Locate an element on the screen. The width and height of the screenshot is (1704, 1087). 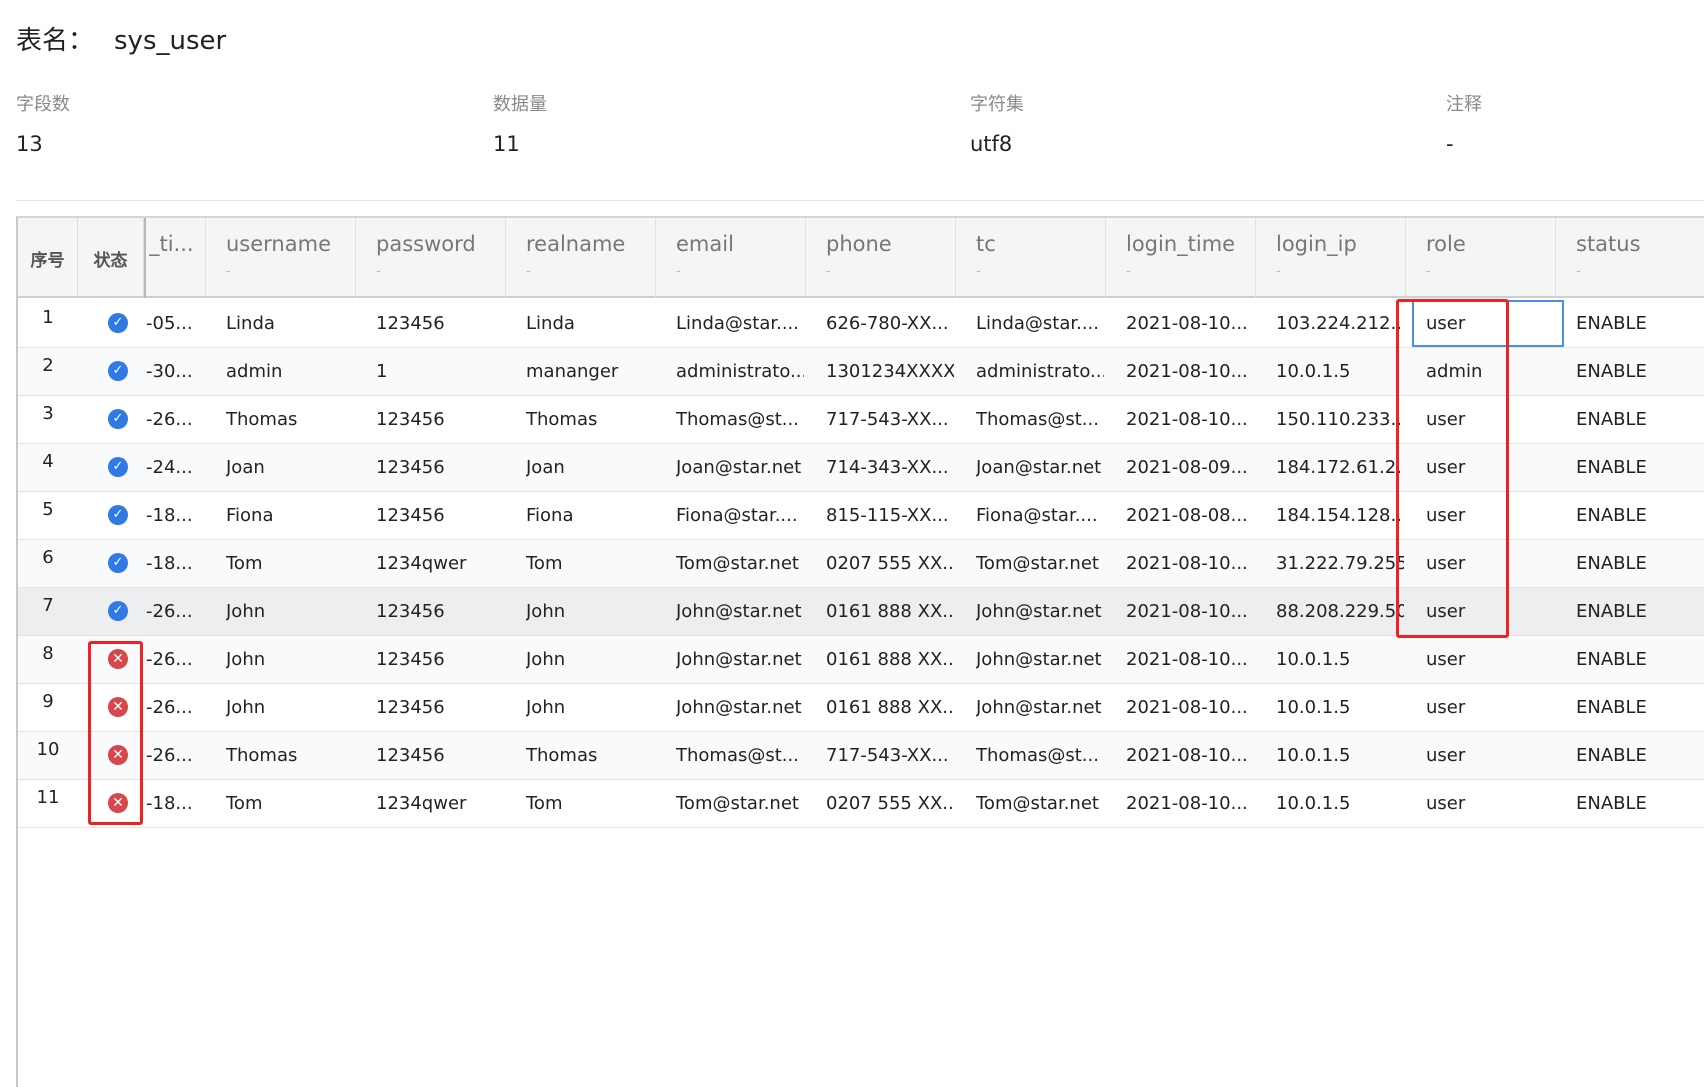
column-header-password: password - is located at coordinates (431, 258).